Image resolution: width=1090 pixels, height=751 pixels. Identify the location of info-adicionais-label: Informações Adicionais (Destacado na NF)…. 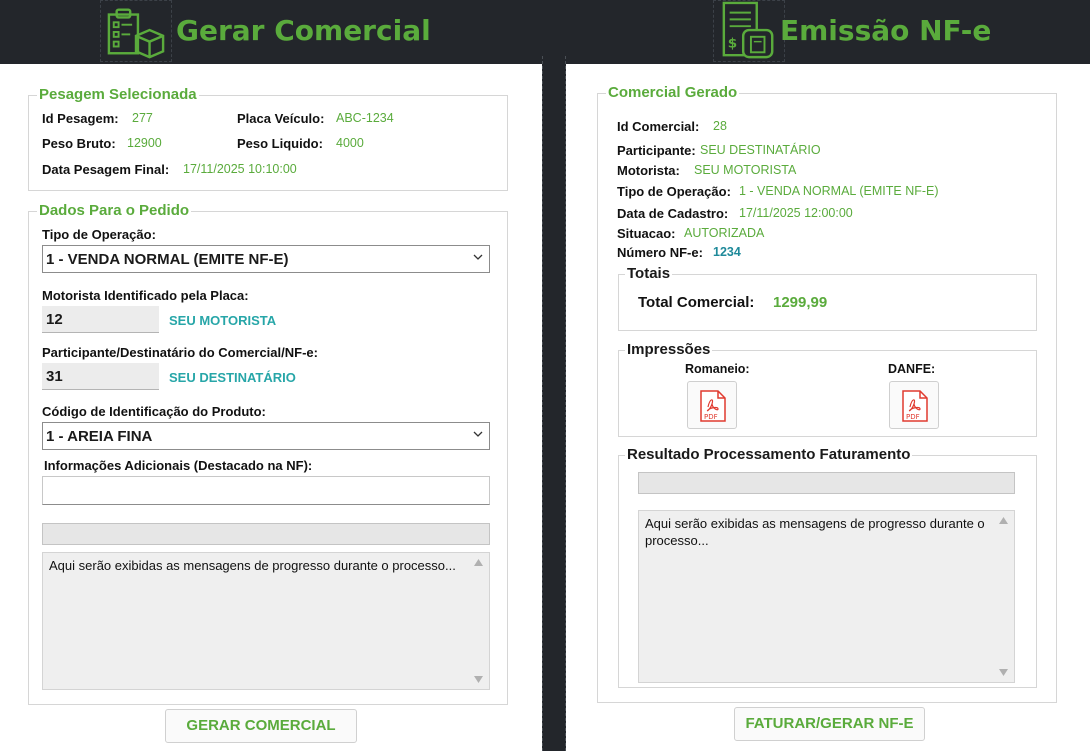
(178, 465).